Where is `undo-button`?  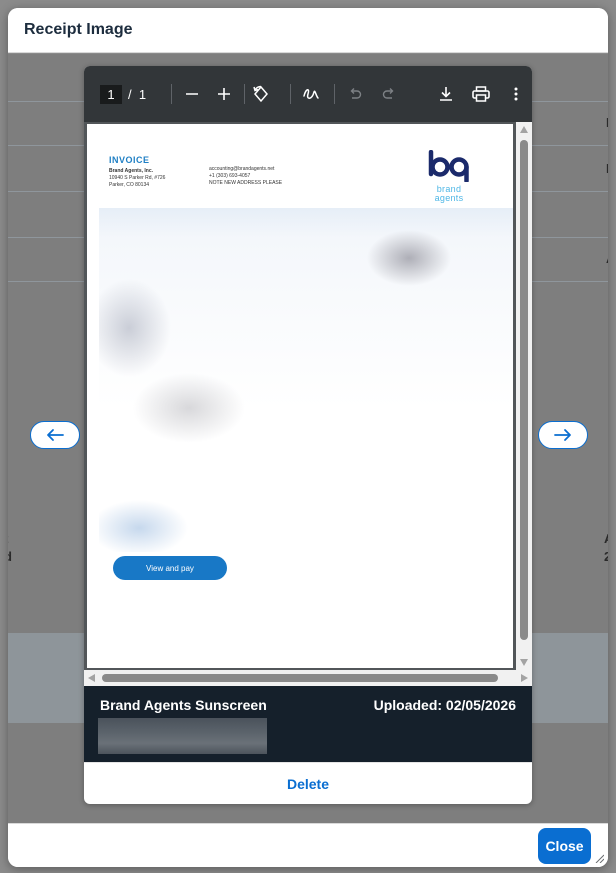 undo-button is located at coordinates (355, 94).